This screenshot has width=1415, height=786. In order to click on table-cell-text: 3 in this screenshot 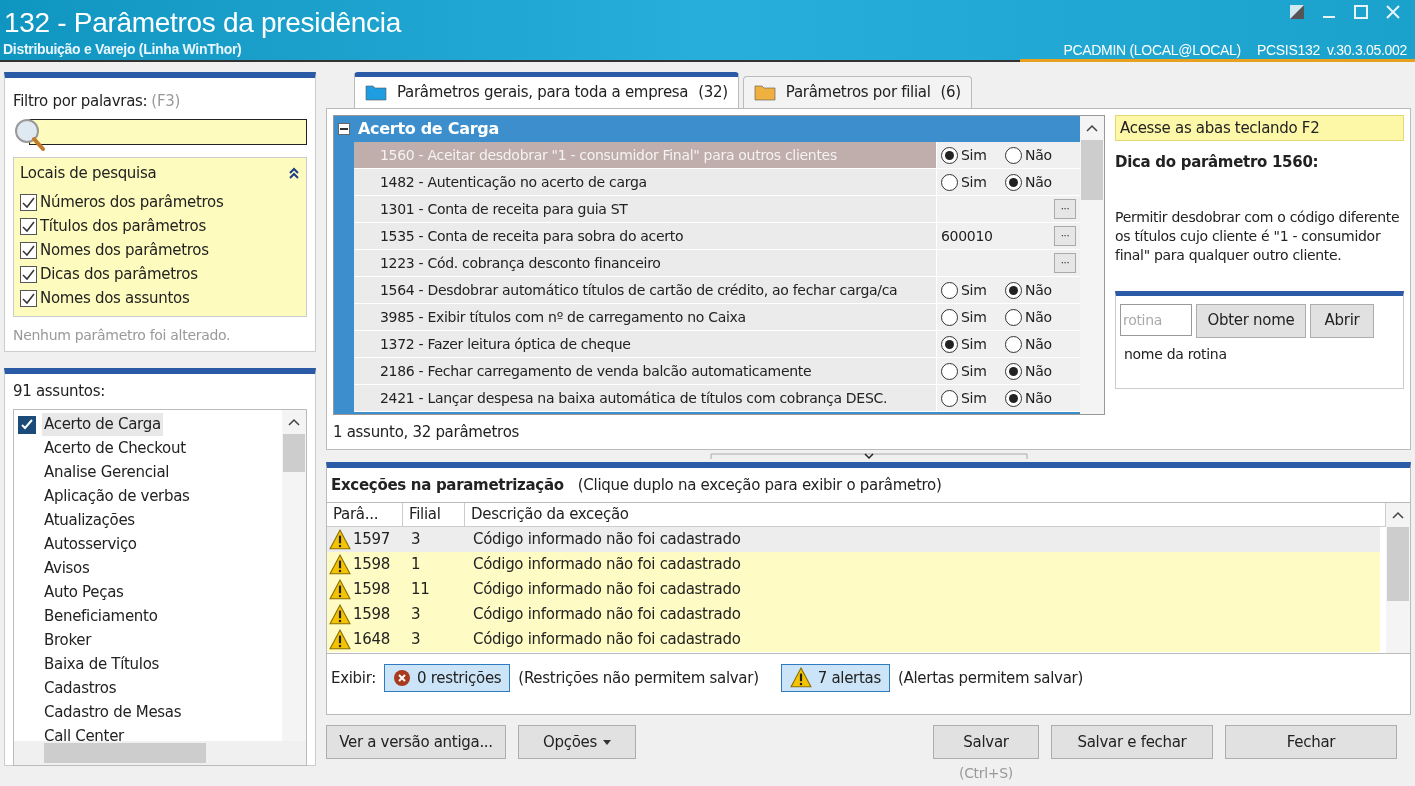, I will do `click(416, 640)`.